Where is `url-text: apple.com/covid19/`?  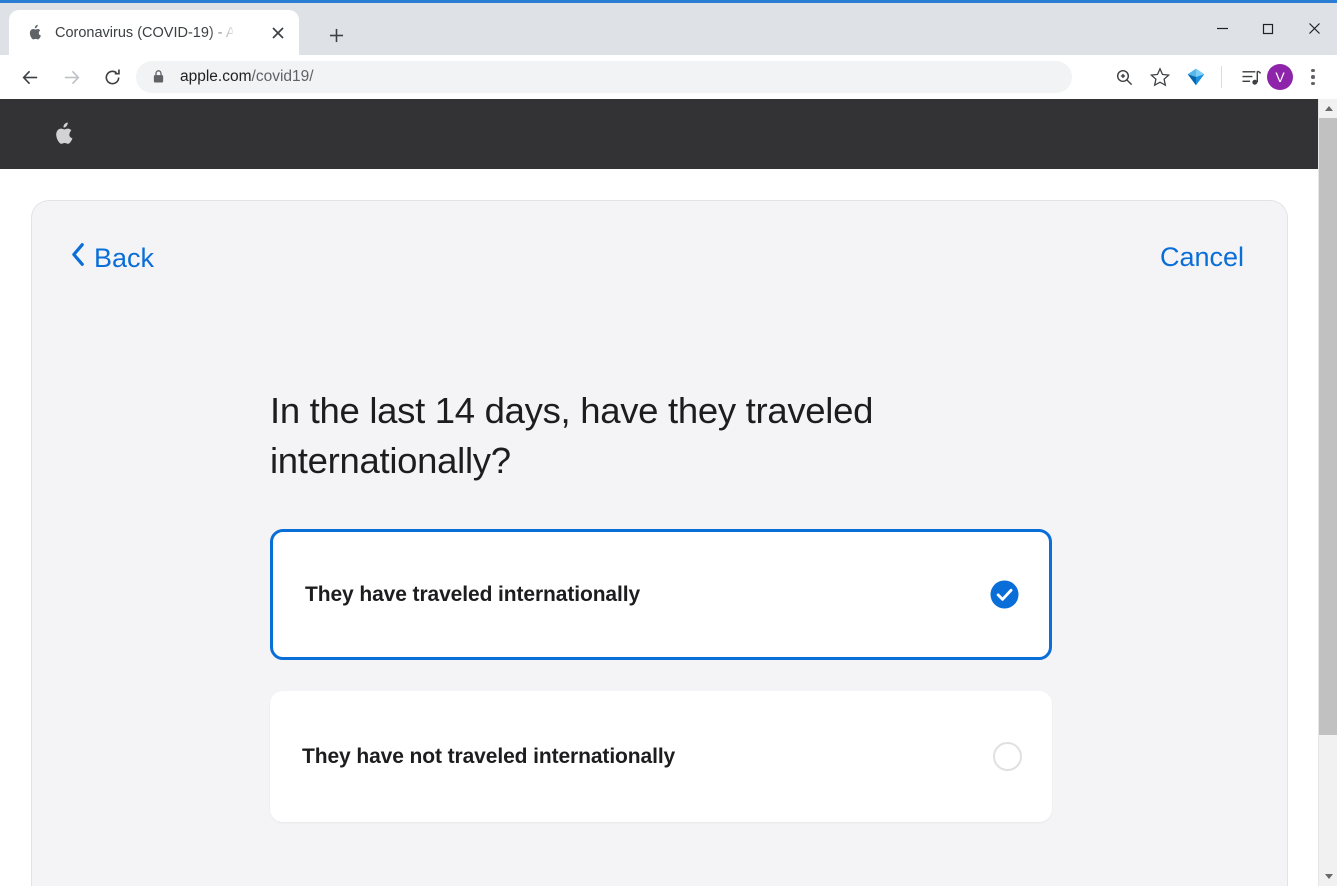
url-text: apple.com/covid19/ is located at coordinates (247, 77).